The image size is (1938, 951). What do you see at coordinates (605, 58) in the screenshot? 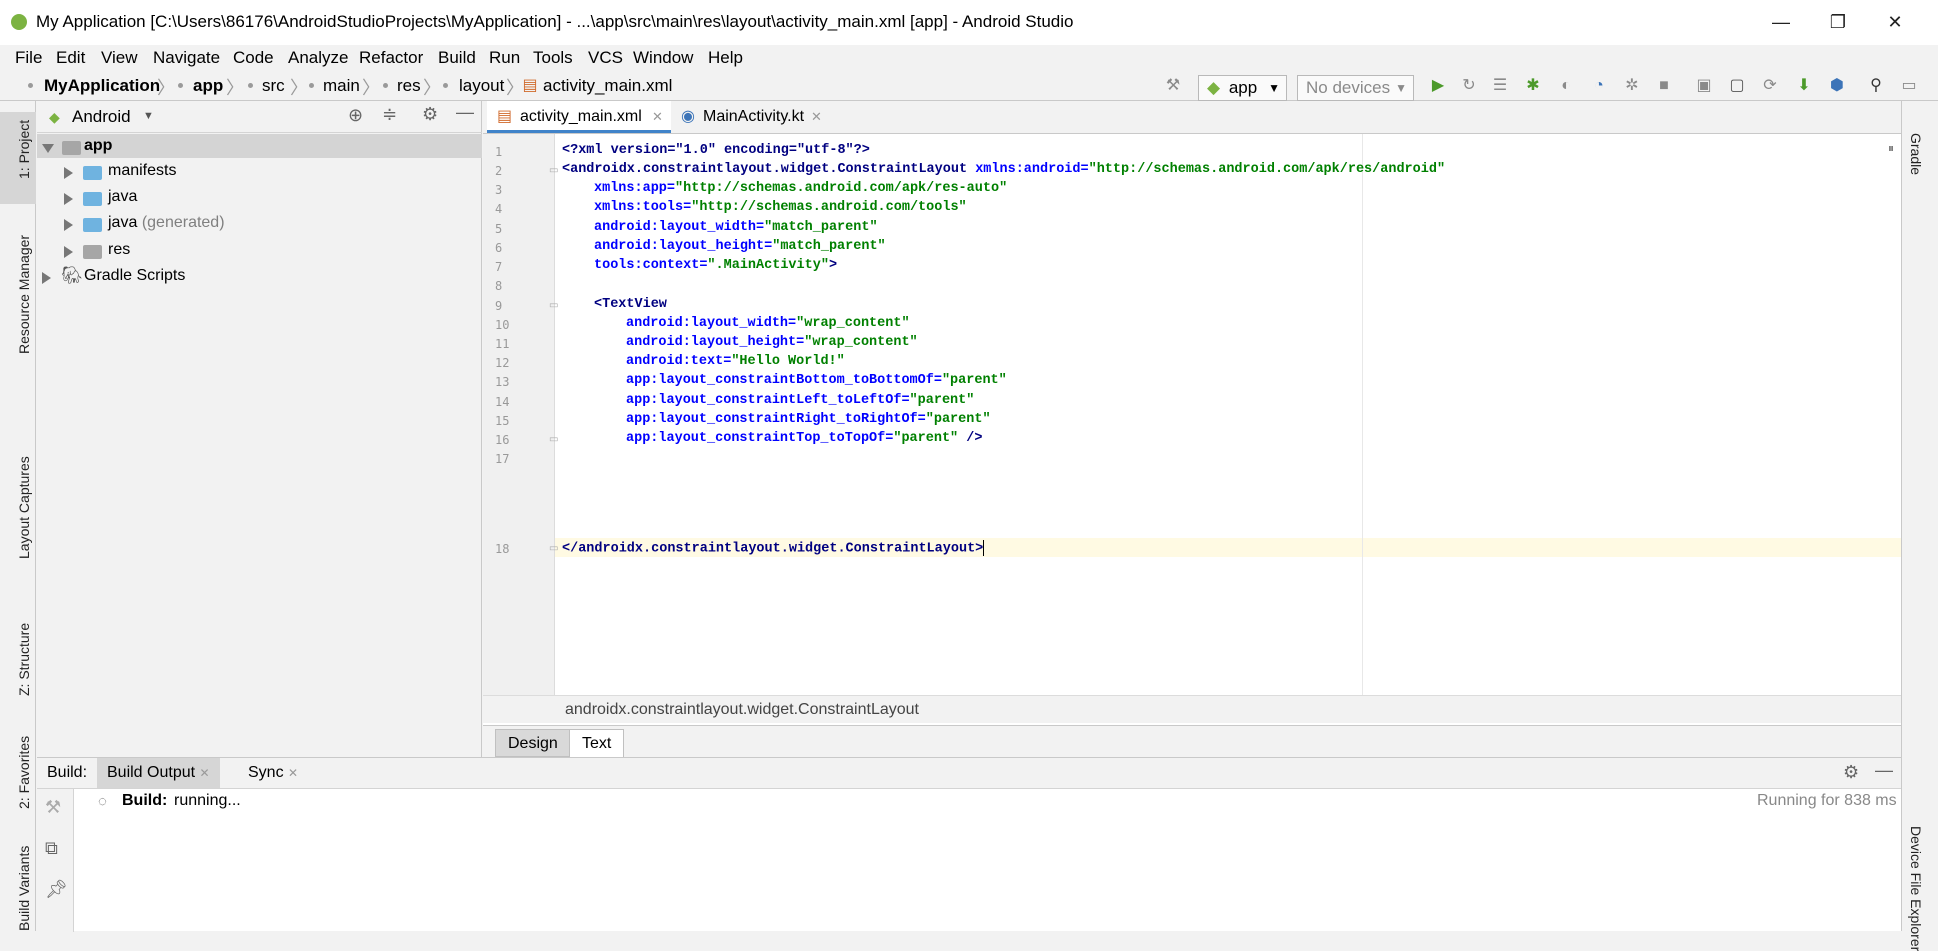
I see `menu-vcs: VCS` at bounding box center [605, 58].